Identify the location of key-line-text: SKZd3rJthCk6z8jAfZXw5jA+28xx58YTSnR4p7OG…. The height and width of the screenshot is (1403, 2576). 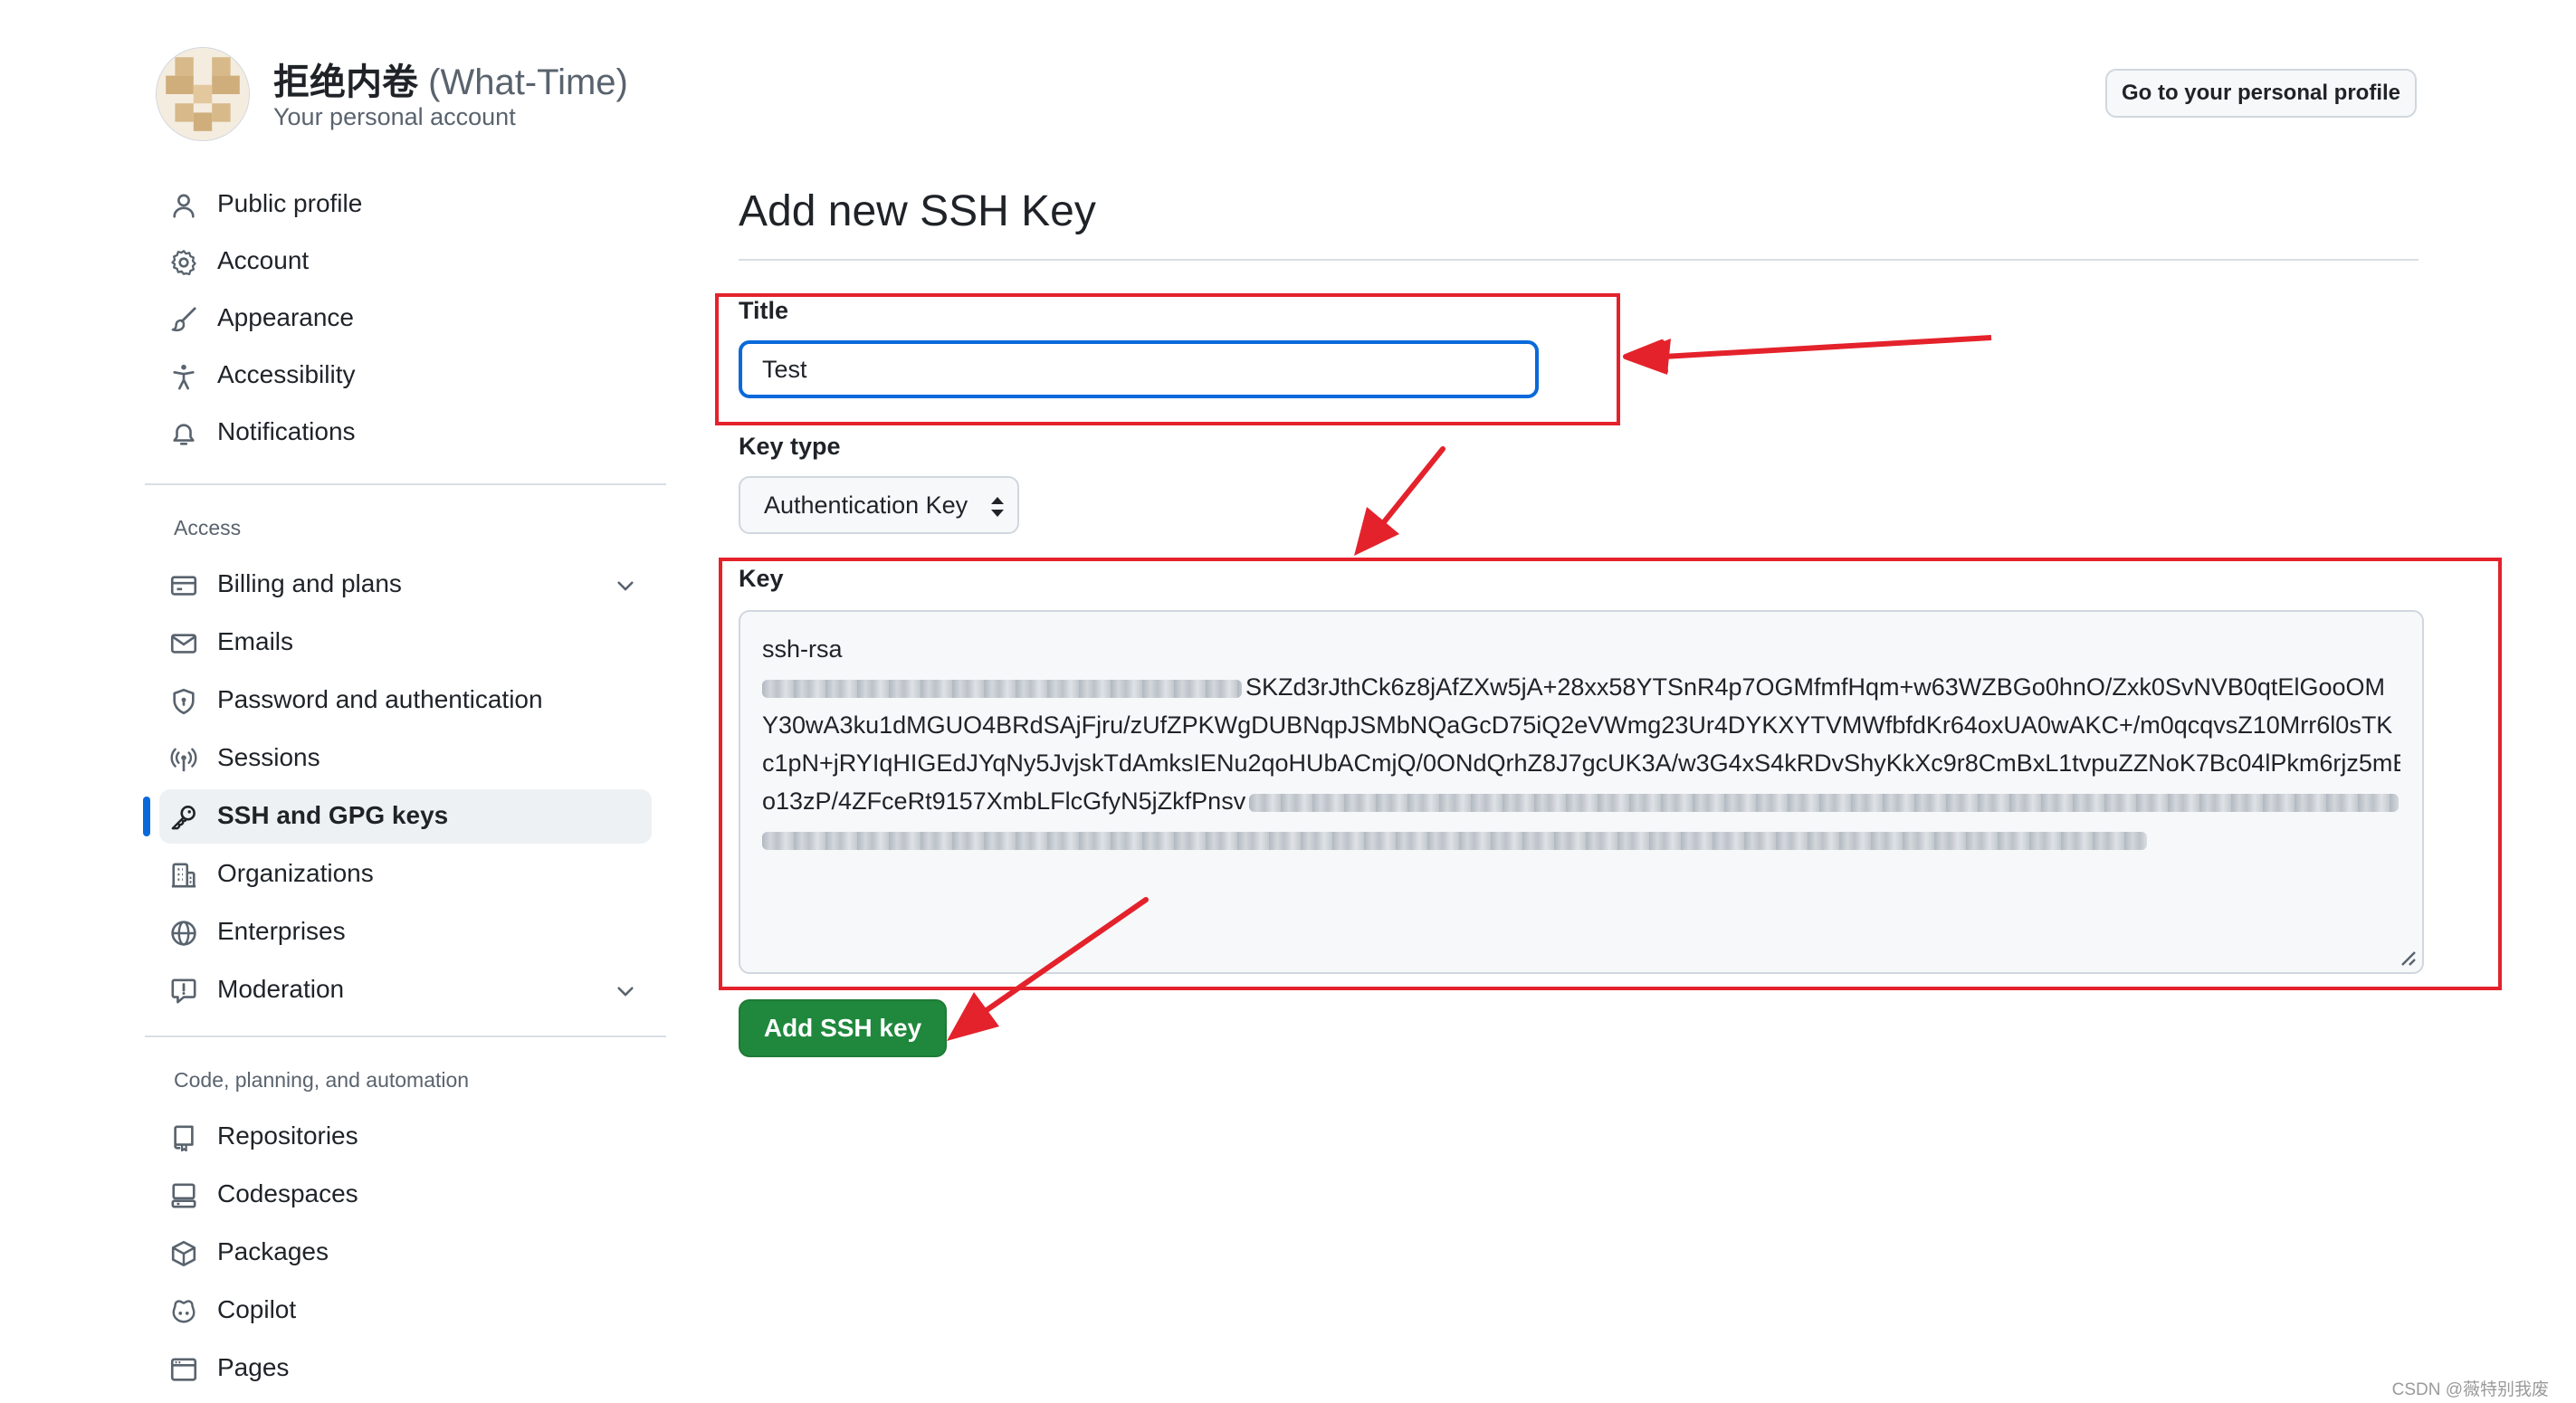
(1815, 687).